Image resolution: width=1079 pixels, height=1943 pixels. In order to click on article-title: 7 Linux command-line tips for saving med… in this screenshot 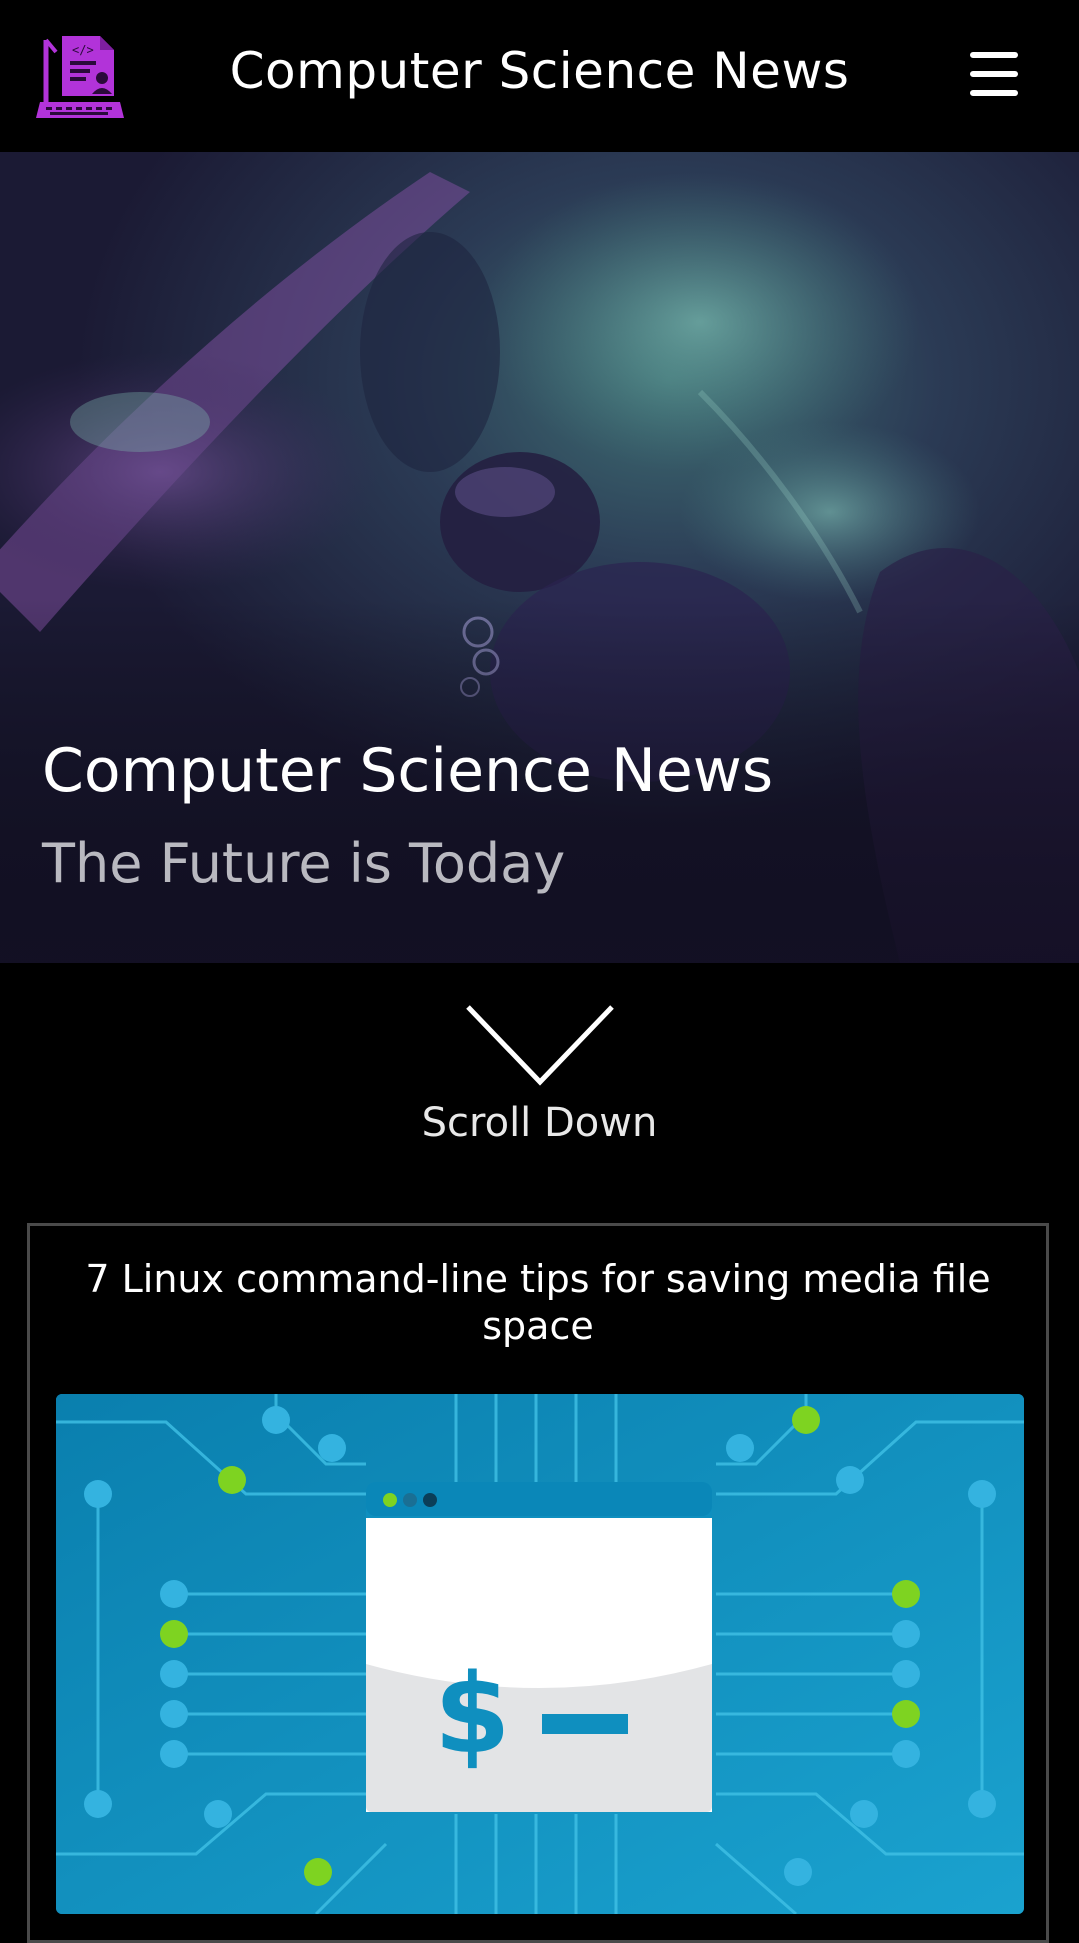, I will do `click(538, 1303)`.